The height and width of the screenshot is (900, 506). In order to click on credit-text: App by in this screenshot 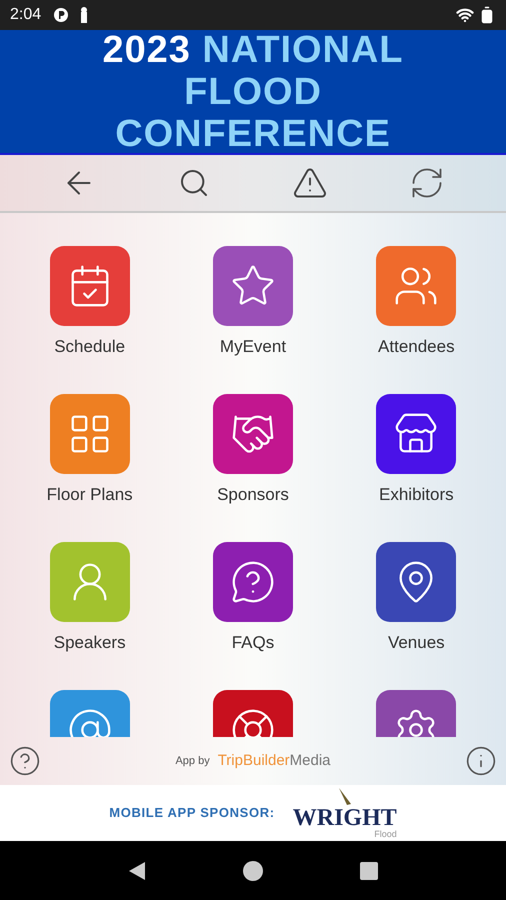, I will do `click(192, 761)`.